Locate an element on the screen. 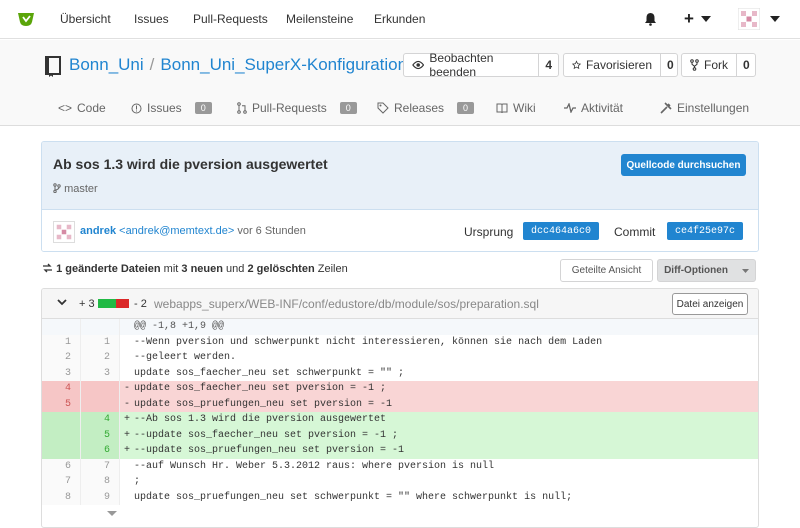 This screenshot has height=528, width=800. gitea-logo-icon is located at coordinates (26, 19).